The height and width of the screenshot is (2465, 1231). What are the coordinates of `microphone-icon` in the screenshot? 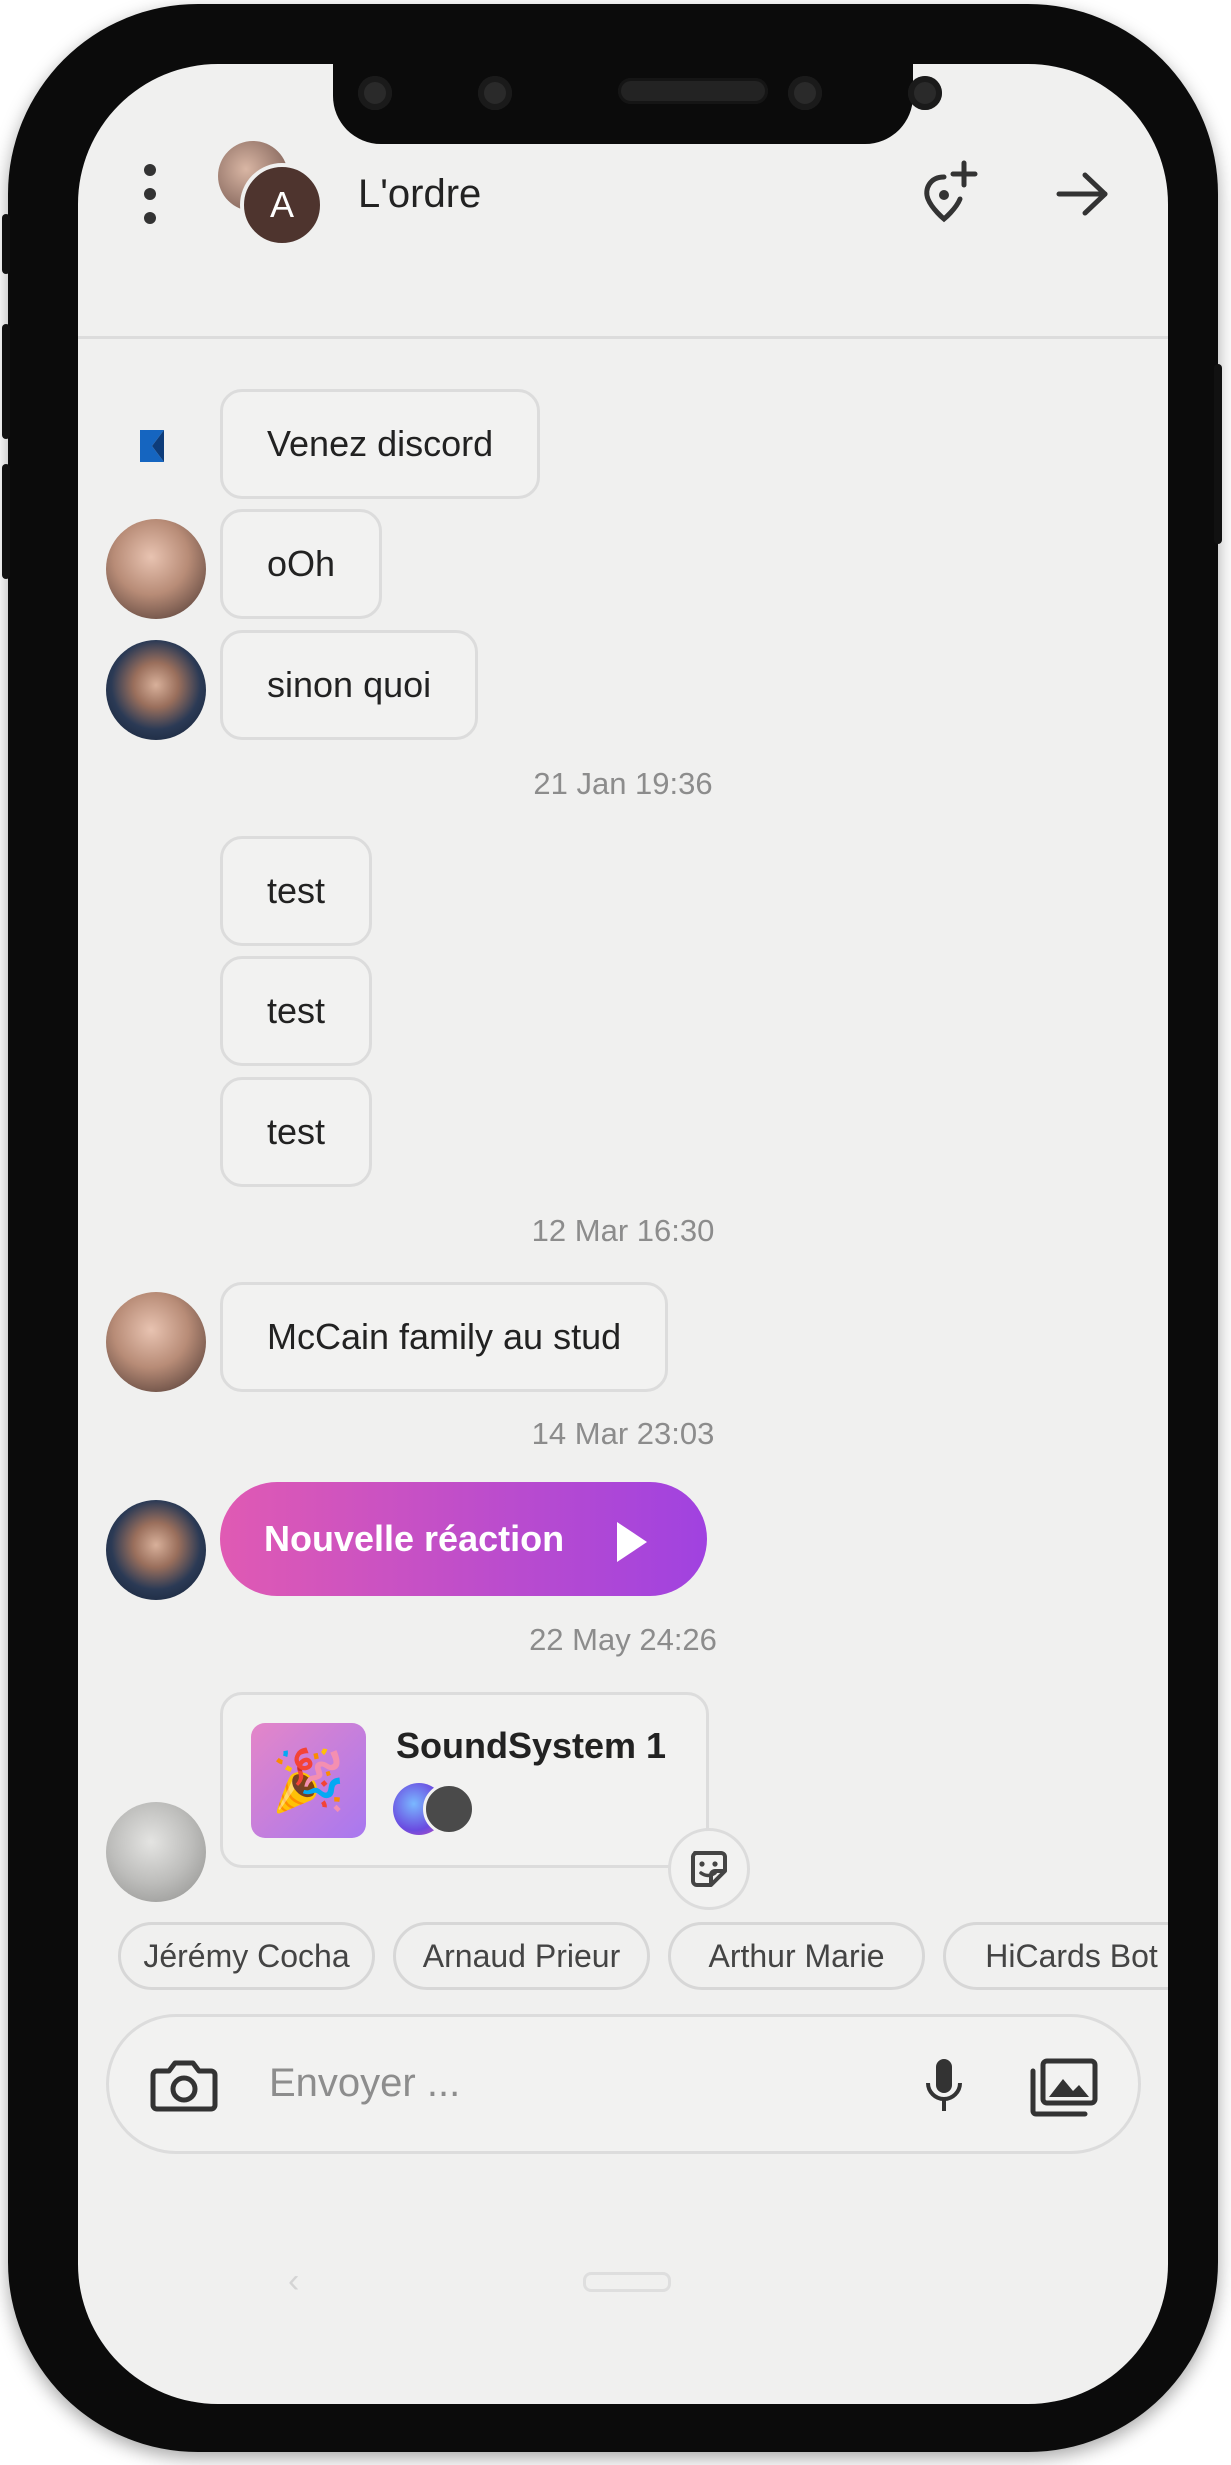 It's located at (944, 2087).